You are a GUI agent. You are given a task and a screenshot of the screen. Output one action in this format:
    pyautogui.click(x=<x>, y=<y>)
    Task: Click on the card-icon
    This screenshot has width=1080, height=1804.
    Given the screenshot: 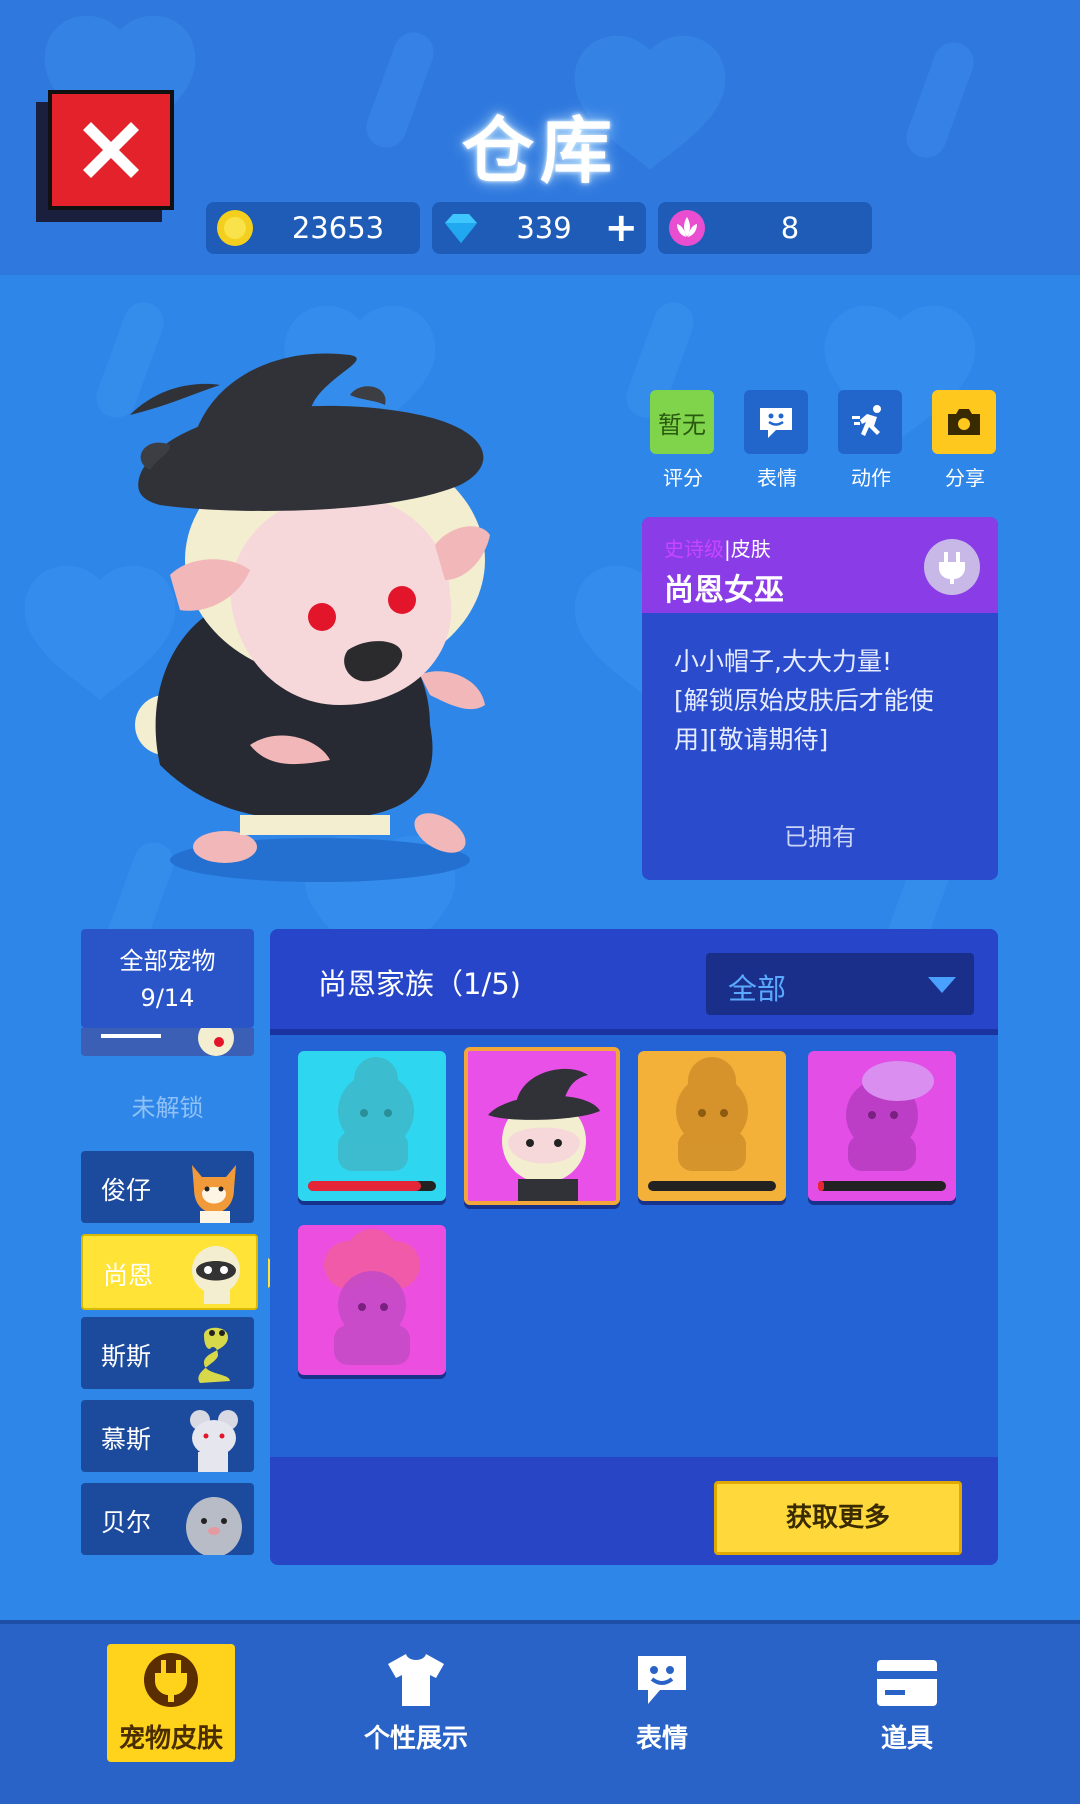 What is the action you would take?
    pyautogui.click(x=907, y=1683)
    